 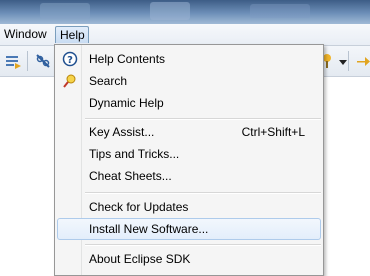 I want to click on forward-icon, so click(x=362, y=61).